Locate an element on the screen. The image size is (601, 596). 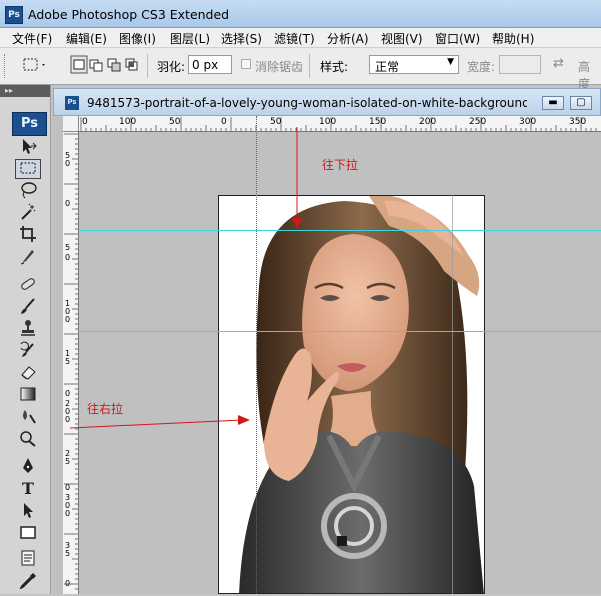
drag-down-arrow is located at coordinates (297, 178).